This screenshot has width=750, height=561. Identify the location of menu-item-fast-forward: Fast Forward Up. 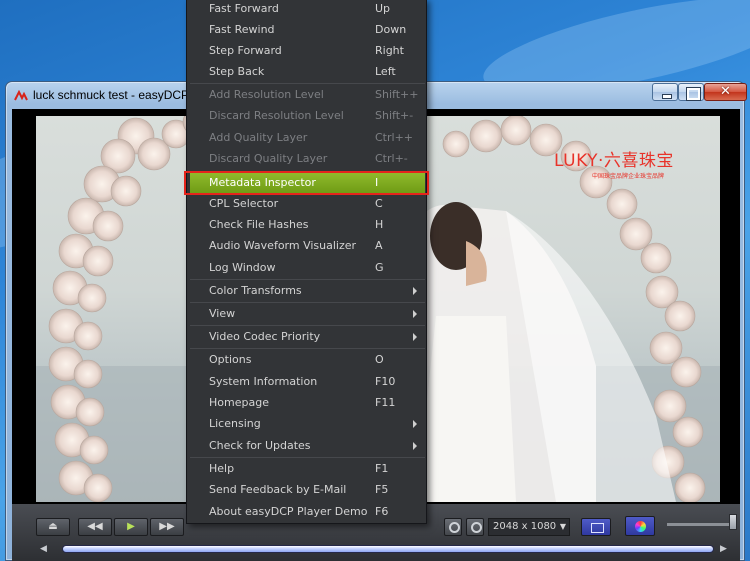
(307, 10).